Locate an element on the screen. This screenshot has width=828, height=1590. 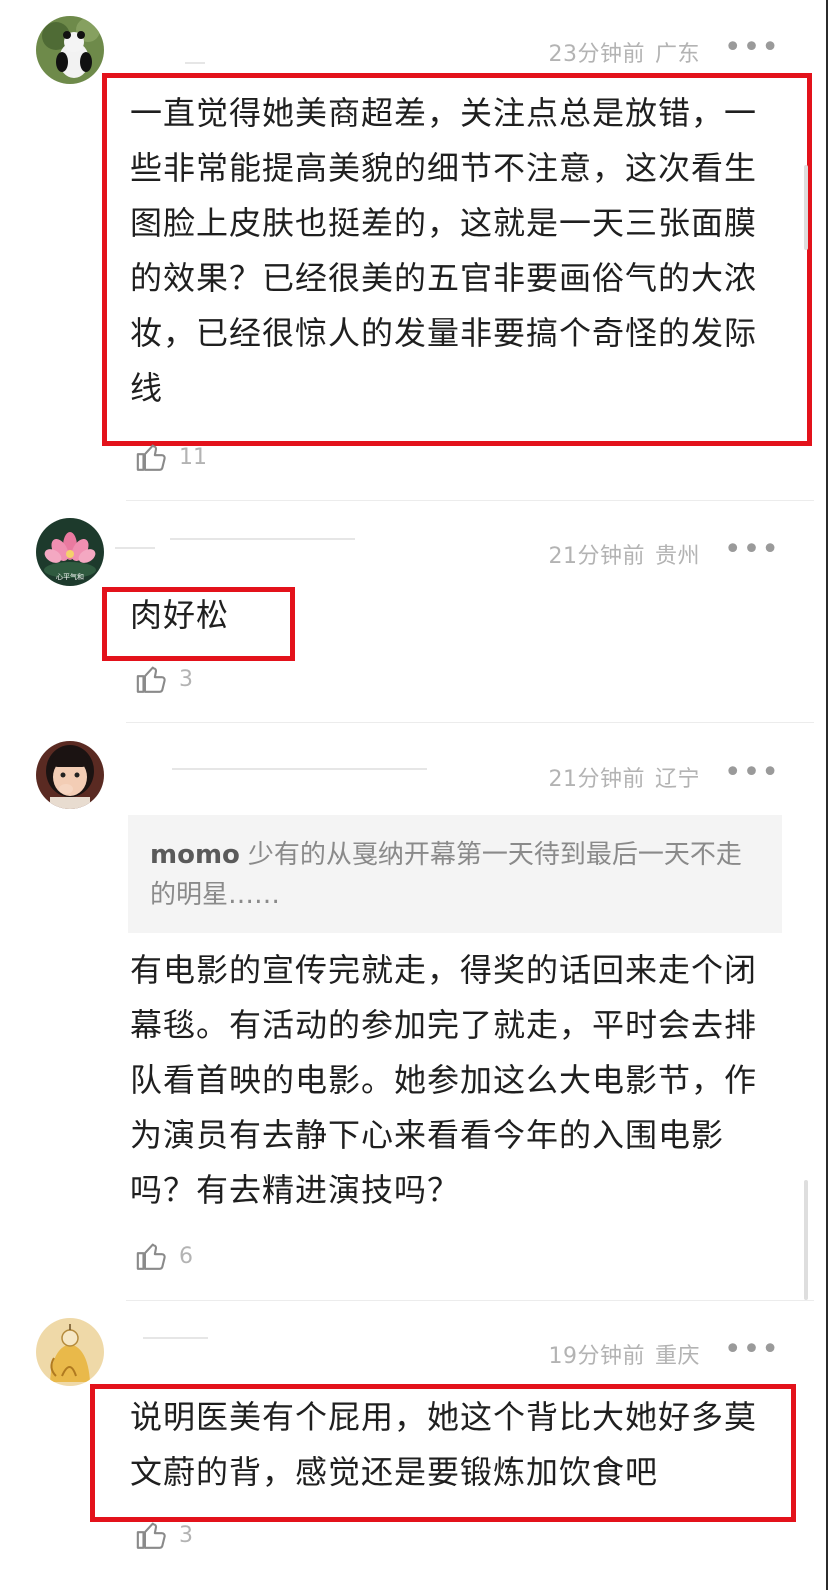
comment-location: 贵州 is located at coordinates (677, 556).